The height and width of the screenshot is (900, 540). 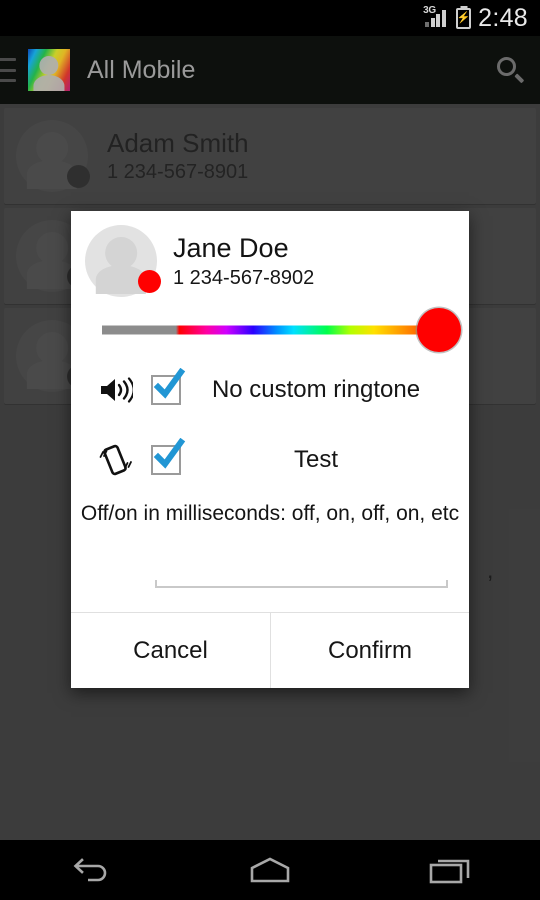 I want to click on ringtone-checkbox, so click(x=168, y=386).